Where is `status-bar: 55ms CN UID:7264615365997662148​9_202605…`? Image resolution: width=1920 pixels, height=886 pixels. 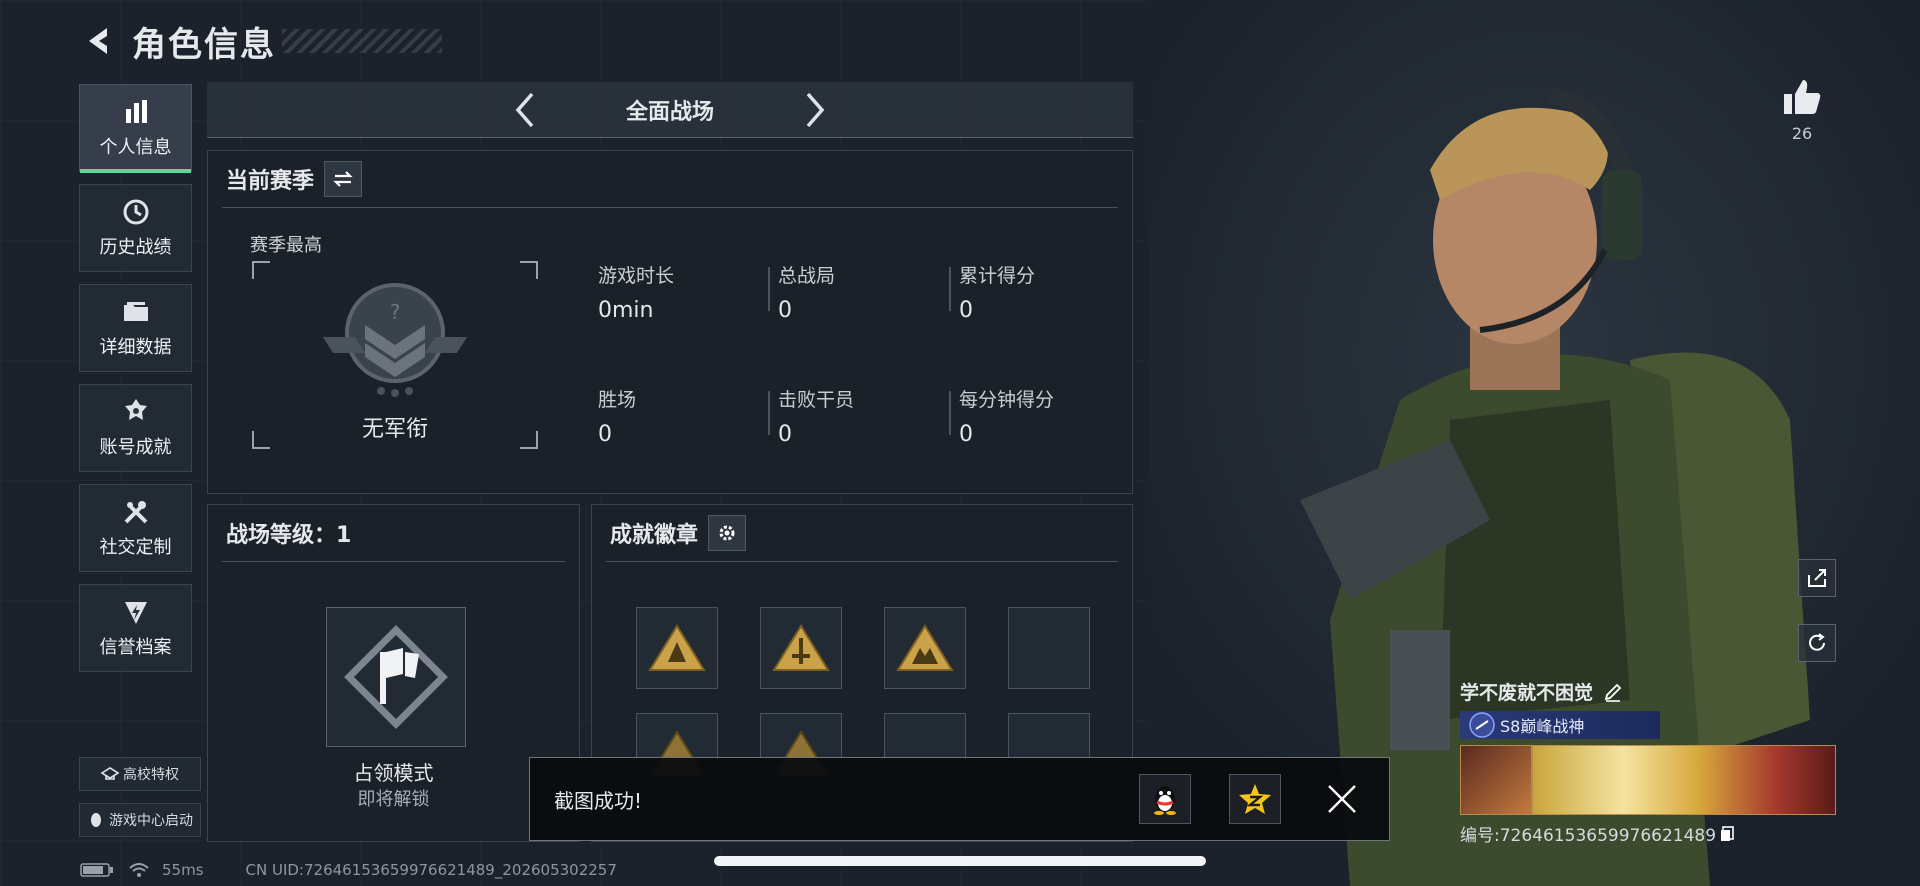 status-bar: 55ms CN UID:7264615365997662148​9_202605… is located at coordinates (348, 870).